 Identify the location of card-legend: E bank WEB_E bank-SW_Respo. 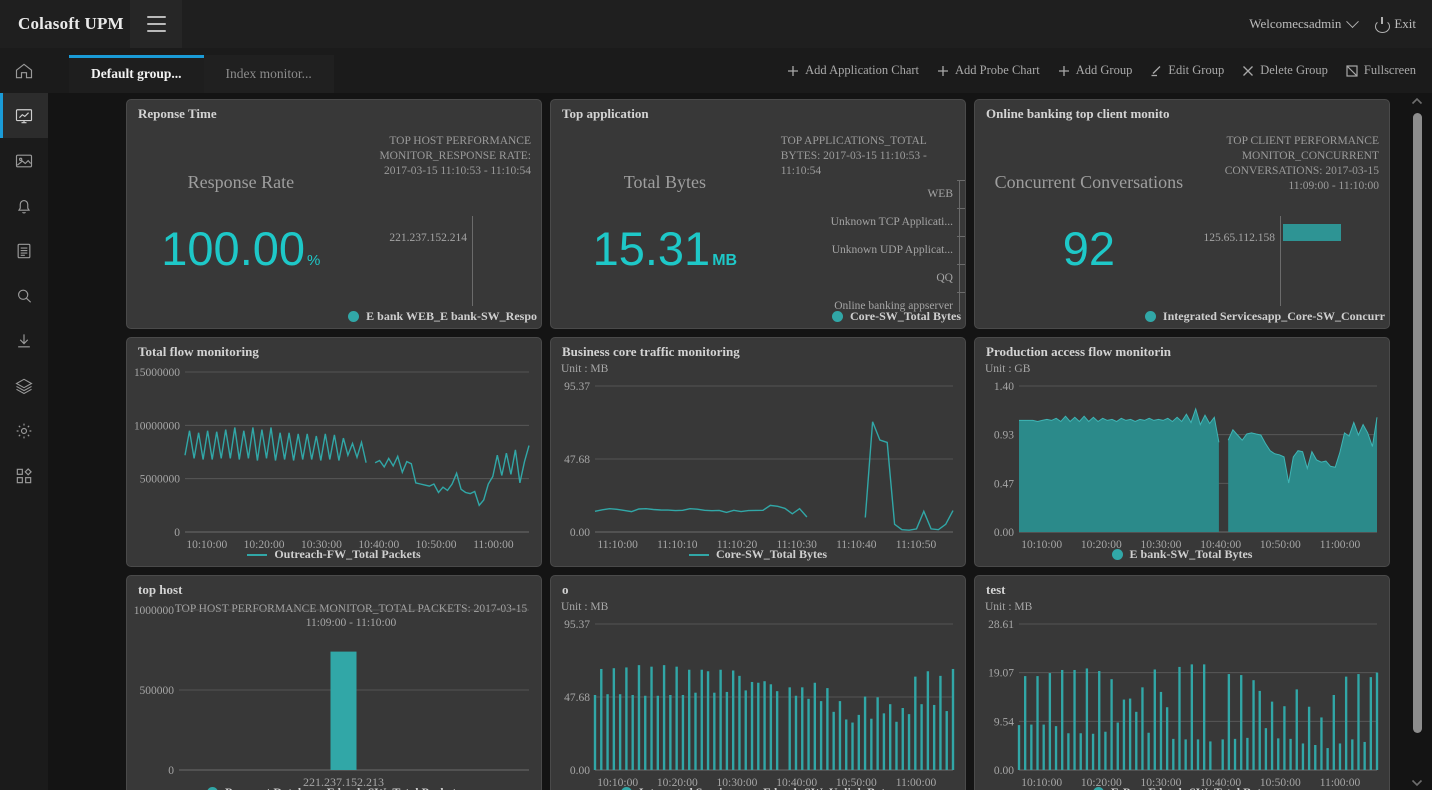
(334, 316).